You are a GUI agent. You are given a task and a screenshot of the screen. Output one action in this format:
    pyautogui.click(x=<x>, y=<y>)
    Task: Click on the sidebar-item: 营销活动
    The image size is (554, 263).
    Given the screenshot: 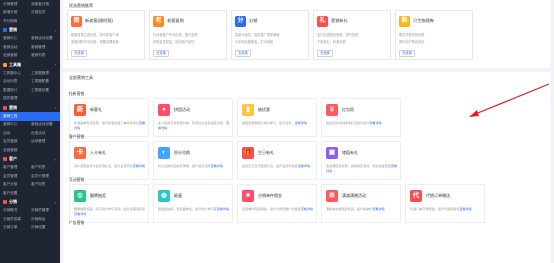 What is the action you would take?
    pyautogui.click(x=17, y=47)
    